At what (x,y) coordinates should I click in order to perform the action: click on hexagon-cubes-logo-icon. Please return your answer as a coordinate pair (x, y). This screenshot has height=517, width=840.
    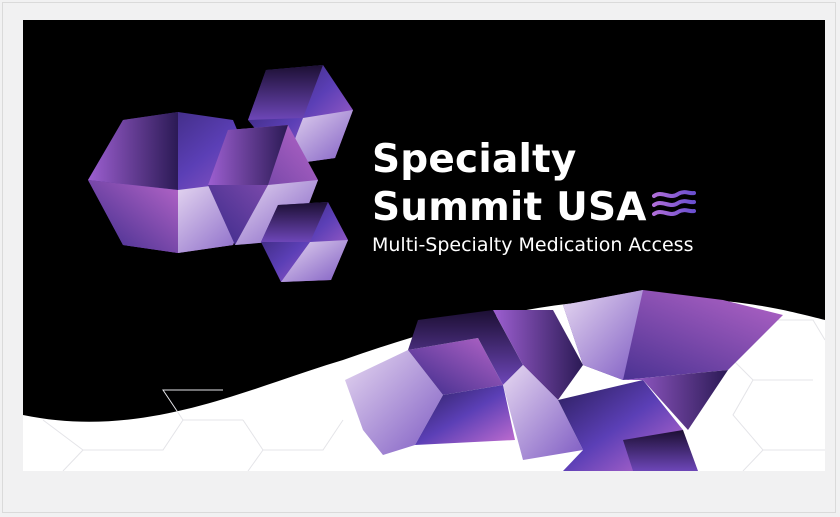
    Looking at the image, I should click on (220, 173).